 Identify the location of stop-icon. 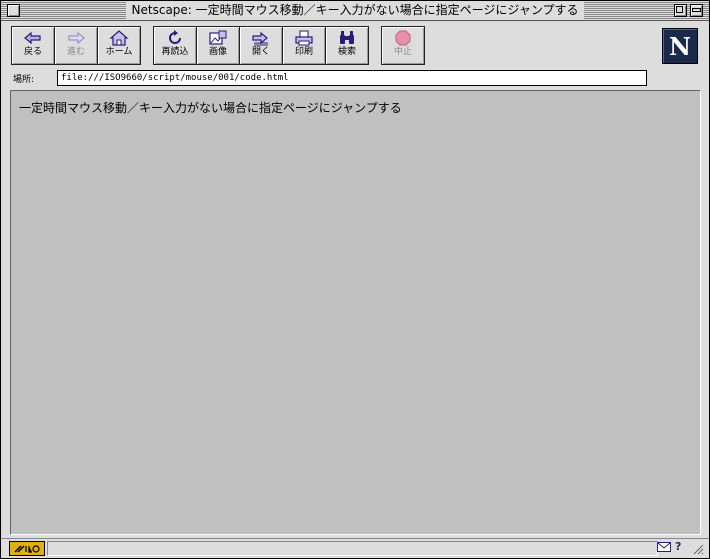
(403, 38).